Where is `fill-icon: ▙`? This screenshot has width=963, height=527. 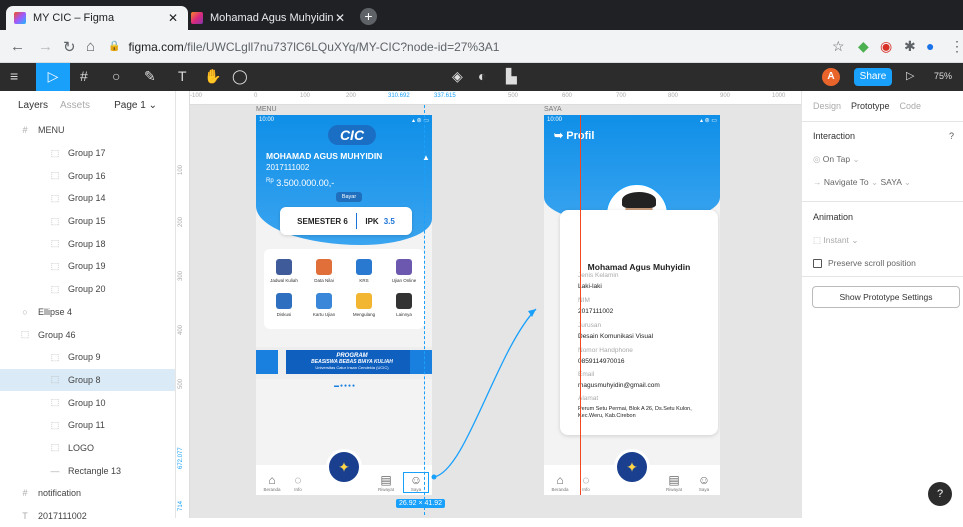 fill-icon: ▙ is located at coordinates (511, 76).